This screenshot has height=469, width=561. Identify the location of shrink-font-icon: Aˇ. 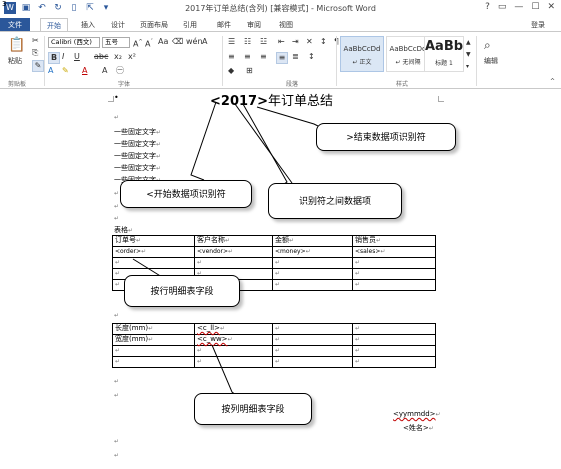
(149, 43).